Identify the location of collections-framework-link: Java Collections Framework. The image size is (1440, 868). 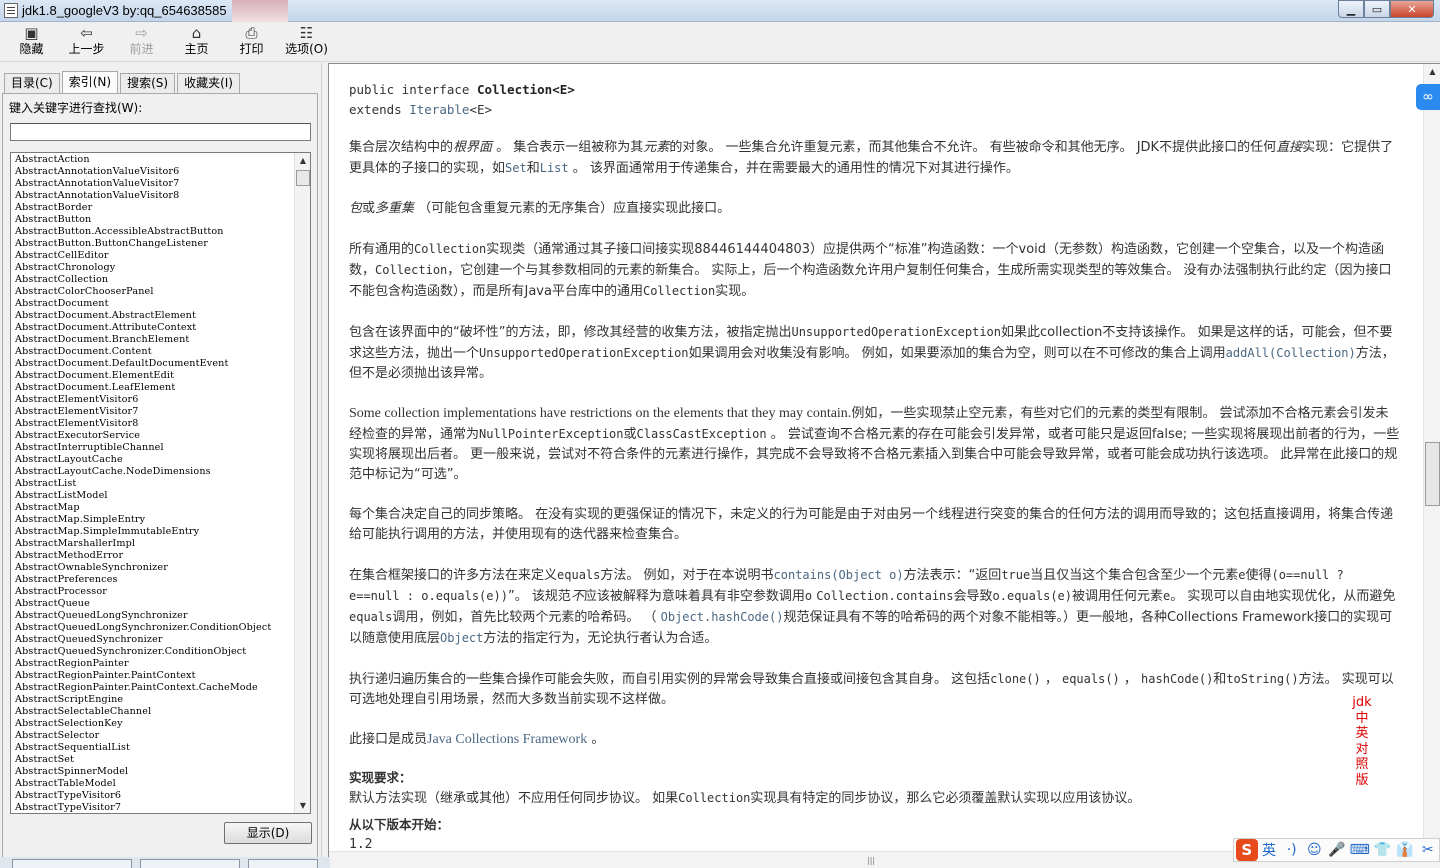
(507, 739).